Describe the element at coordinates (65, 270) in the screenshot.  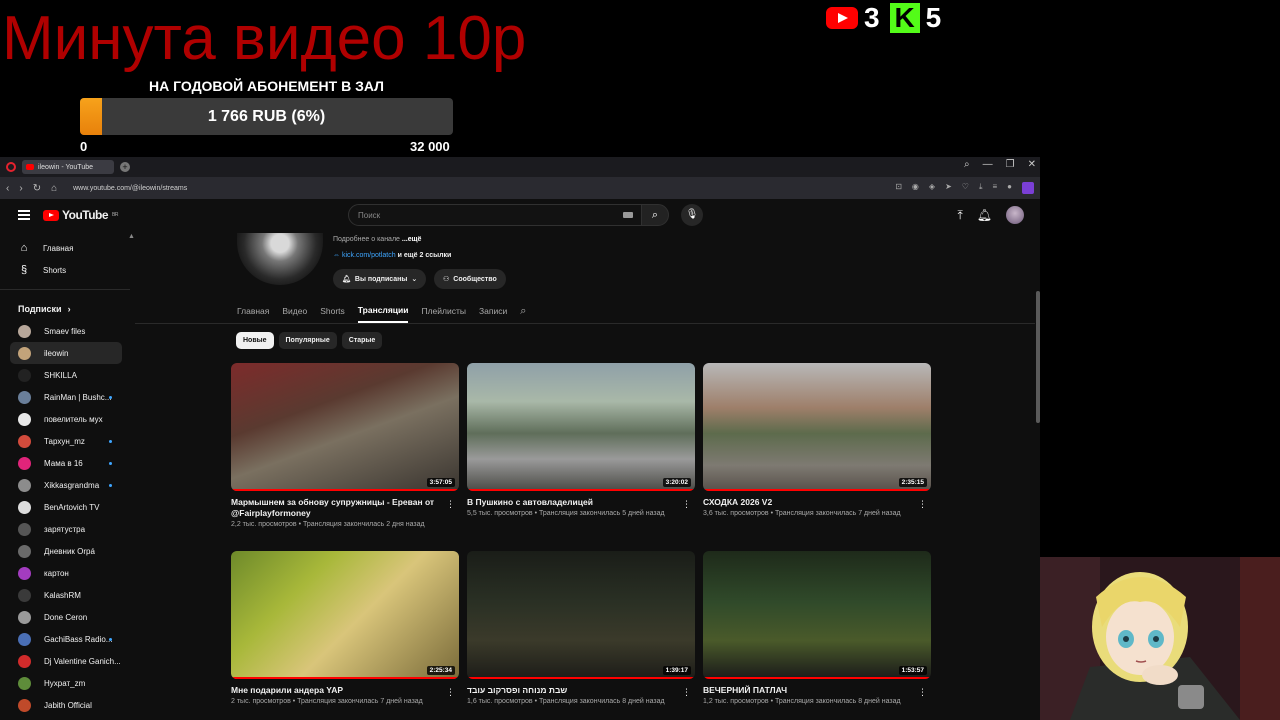
I see `sidebar-item-shorts: § Shorts` at that location.